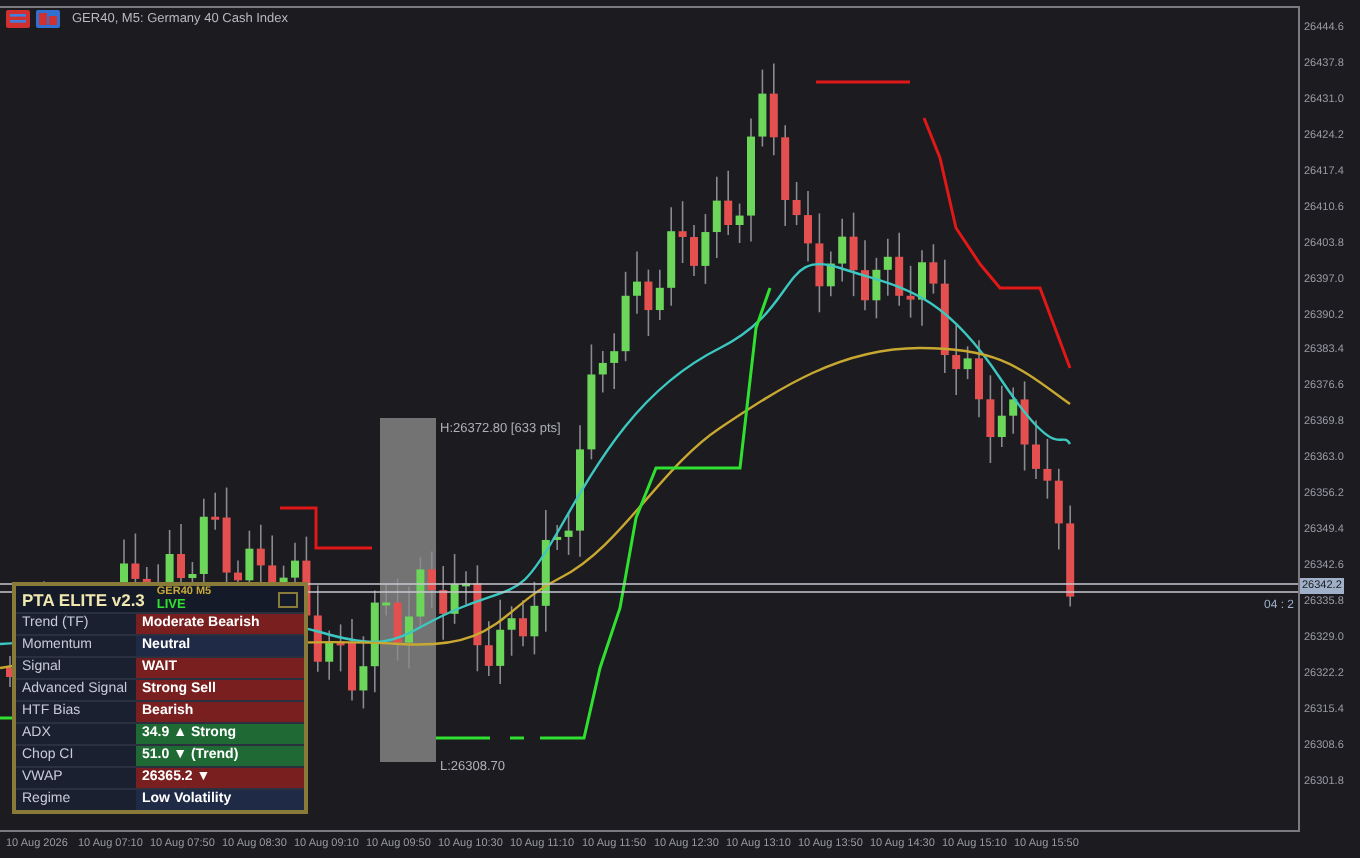 The width and height of the screenshot is (1360, 858). I want to click on panel-title: PTA ELITE v2.3, so click(83, 599).